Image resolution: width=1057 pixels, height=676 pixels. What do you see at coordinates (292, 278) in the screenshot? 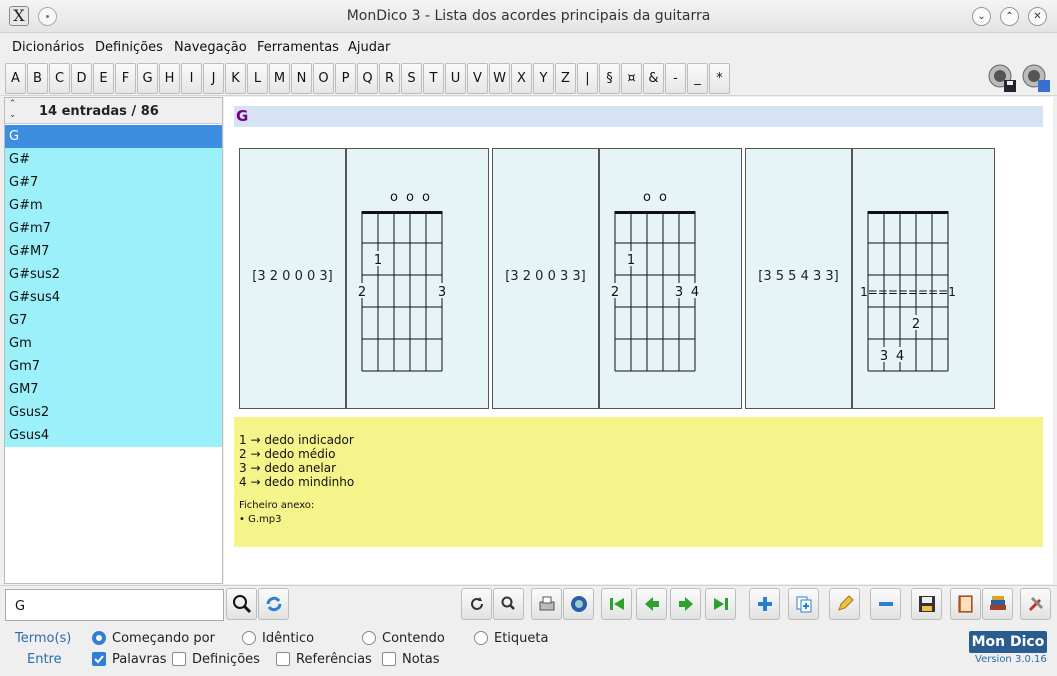
I see `chord-code-cell: [3 2 0 0 0 3]` at bounding box center [292, 278].